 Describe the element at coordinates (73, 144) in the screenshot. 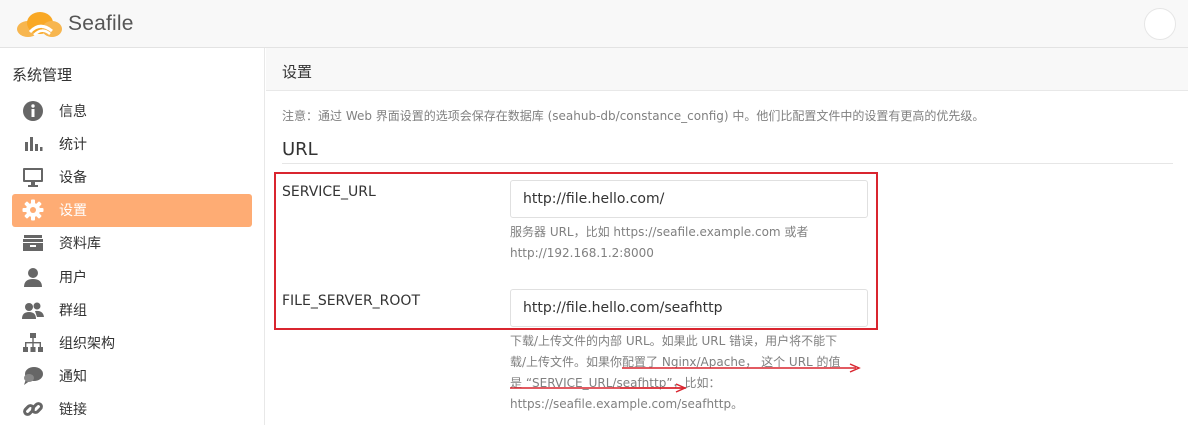

I see `sidebar-item-label: 统计` at that location.